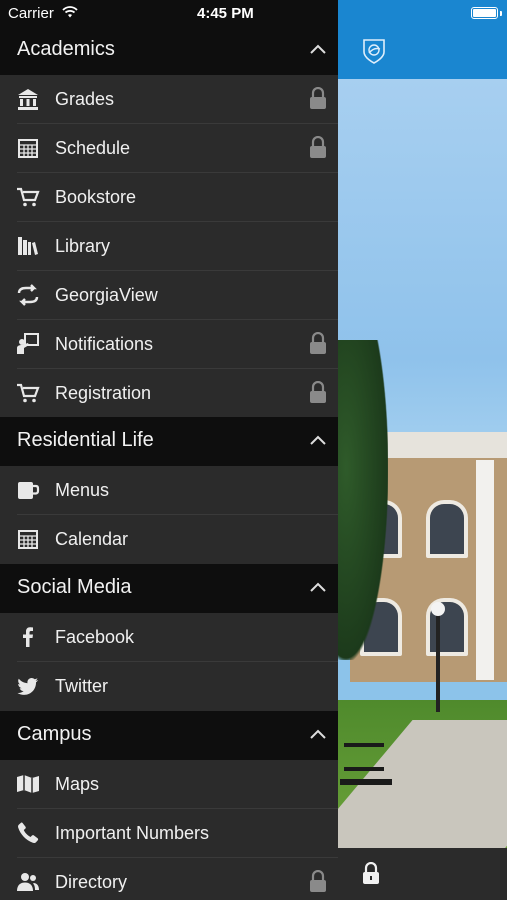 This screenshot has height=900, width=507. I want to click on facebook-icon, so click(28, 637).